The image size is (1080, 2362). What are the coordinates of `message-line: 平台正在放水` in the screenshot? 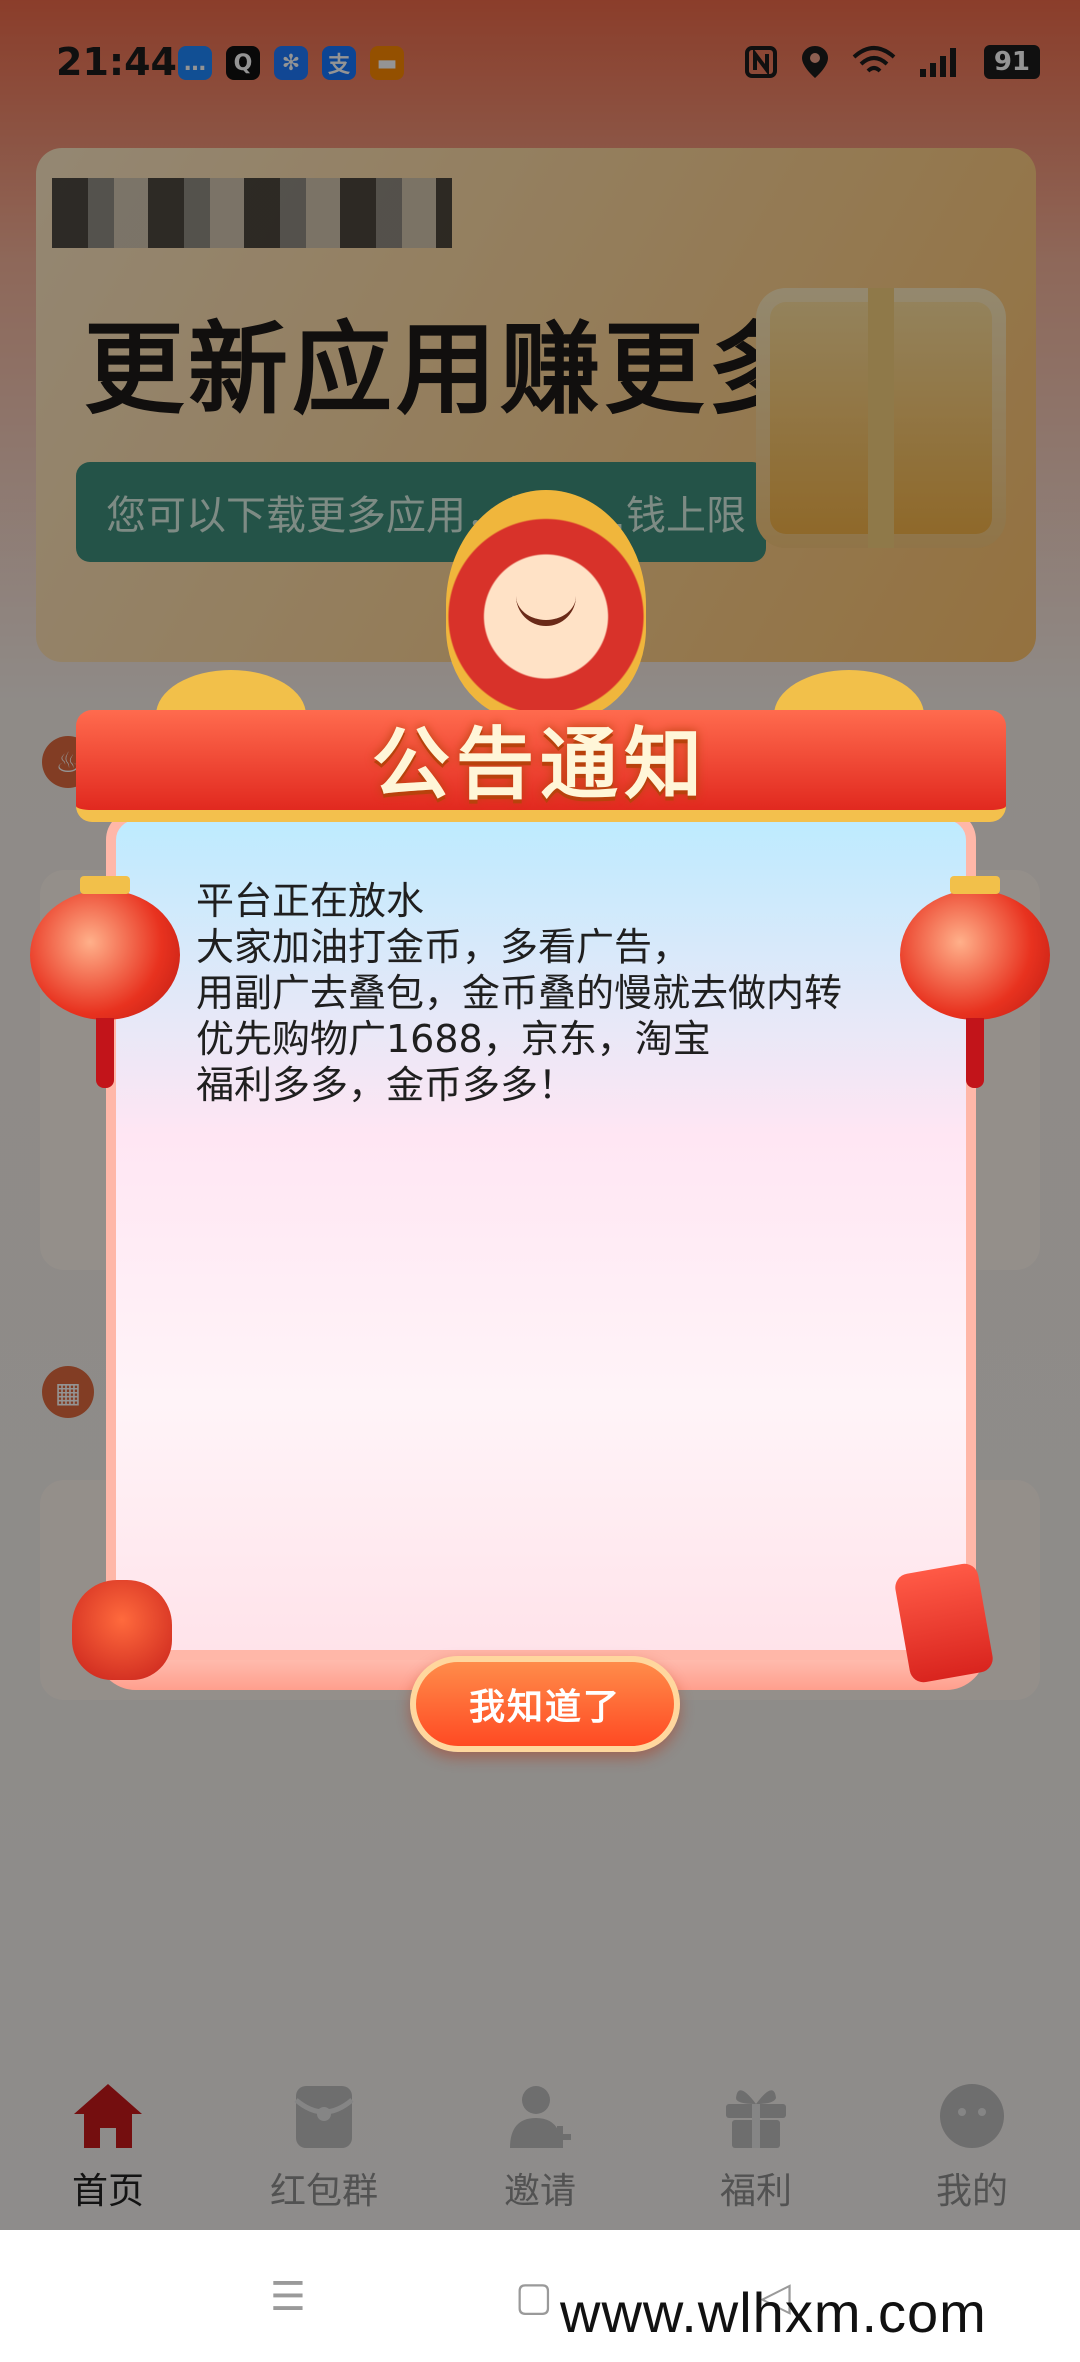 It's located at (310, 901).